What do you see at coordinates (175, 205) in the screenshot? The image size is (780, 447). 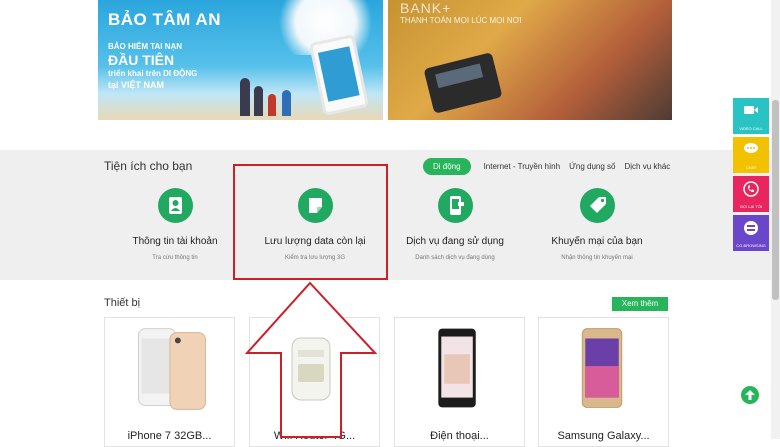 I see `user-icon` at bounding box center [175, 205].